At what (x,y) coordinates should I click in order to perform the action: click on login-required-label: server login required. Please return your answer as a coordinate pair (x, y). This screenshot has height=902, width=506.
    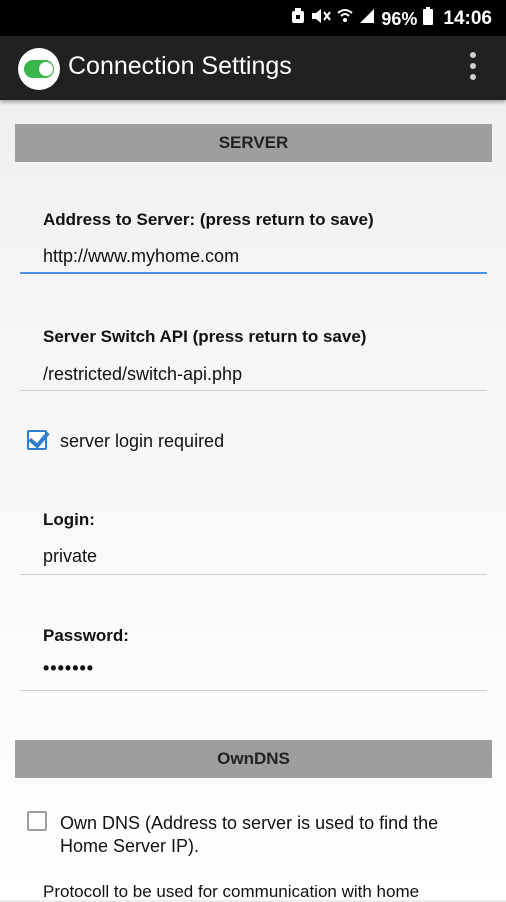
    Looking at the image, I should click on (142, 441).